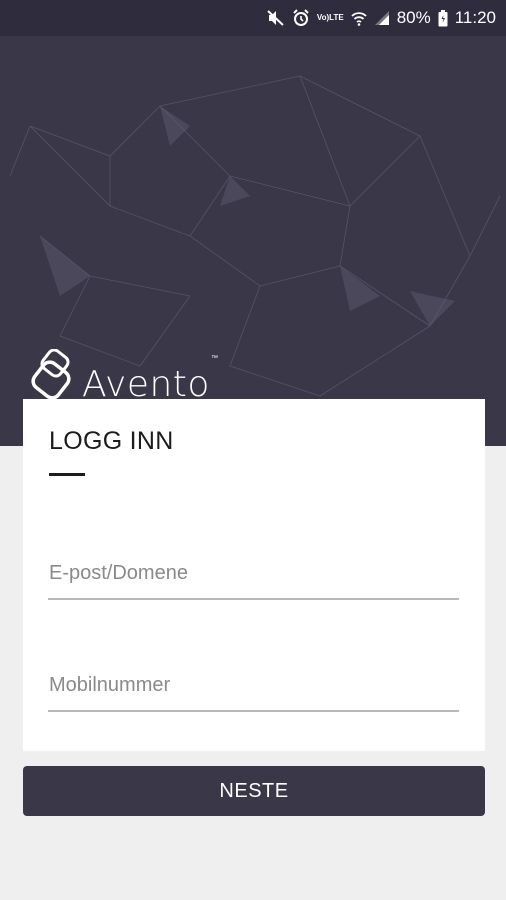 This screenshot has height=900, width=506. What do you see at coordinates (146, 384) in the screenshot?
I see `brand-name: Avento` at bounding box center [146, 384].